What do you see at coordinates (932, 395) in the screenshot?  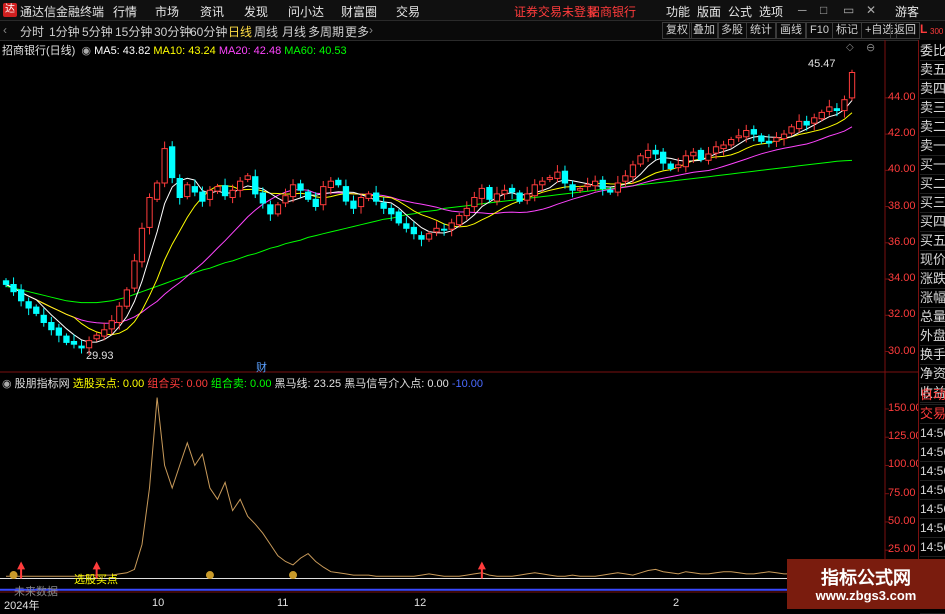 I see `trade-tab-label: 自动` at bounding box center [932, 395].